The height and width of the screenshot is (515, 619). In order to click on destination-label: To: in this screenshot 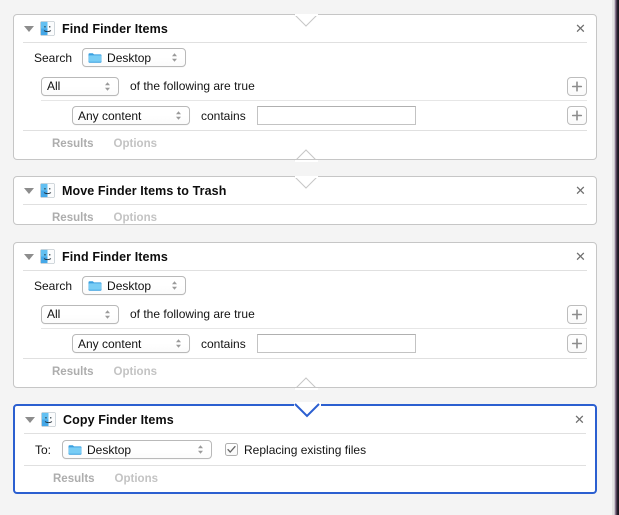, I will do `click(43, 449)`.